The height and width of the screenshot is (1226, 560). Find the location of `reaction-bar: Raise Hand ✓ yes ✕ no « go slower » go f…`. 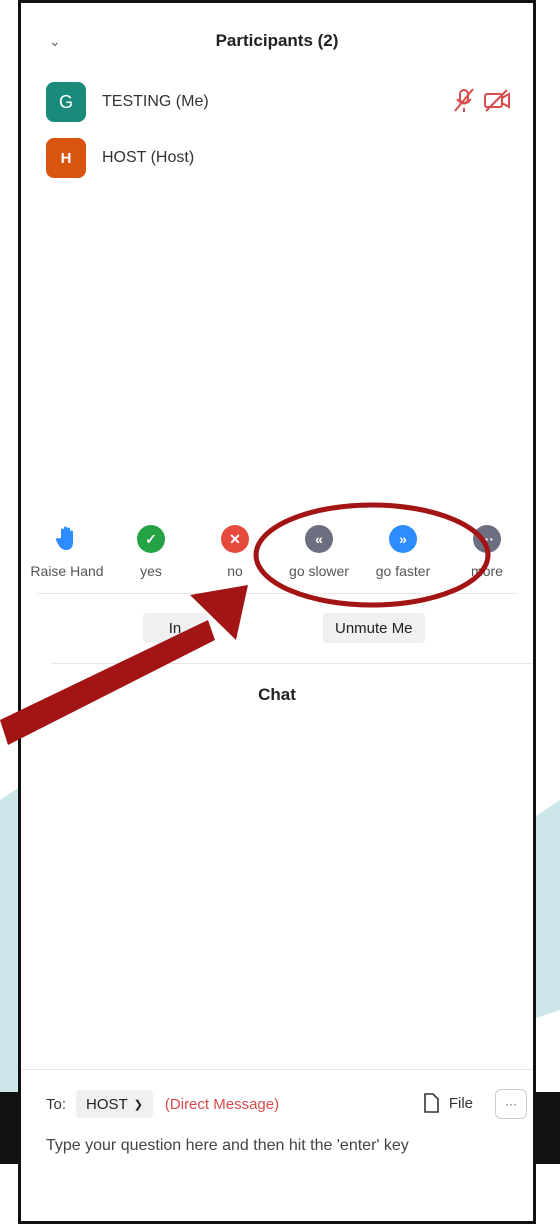

reaction-bar: Raise Hand ✓ yes ✕ no « go slower » go f… is located at coordinates (277, 559).